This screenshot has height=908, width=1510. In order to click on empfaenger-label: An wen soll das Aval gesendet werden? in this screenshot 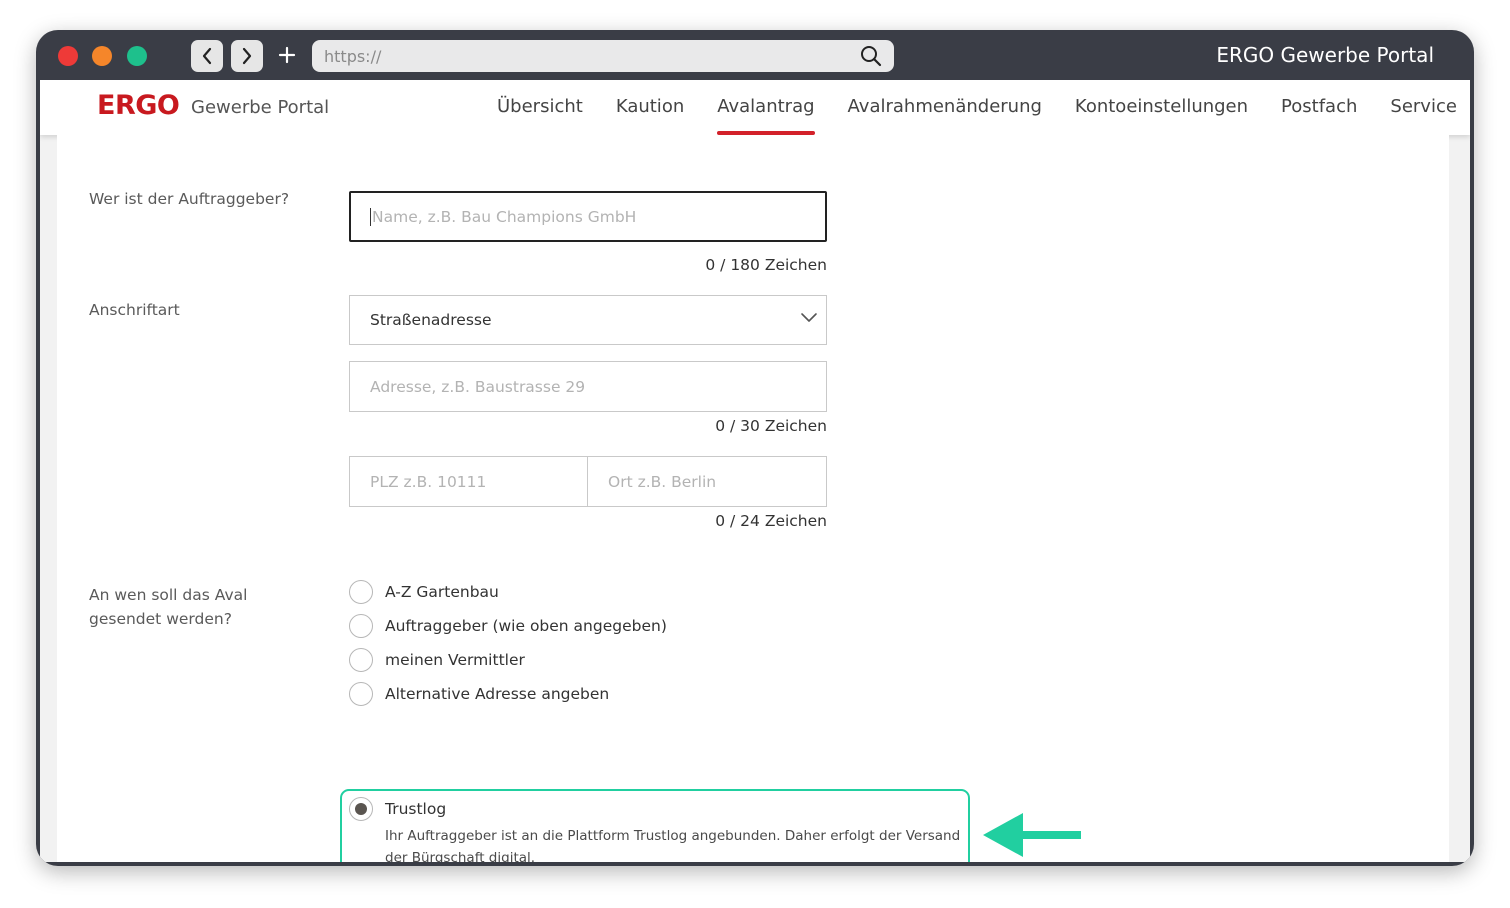, I will do `click(168, 607)`.